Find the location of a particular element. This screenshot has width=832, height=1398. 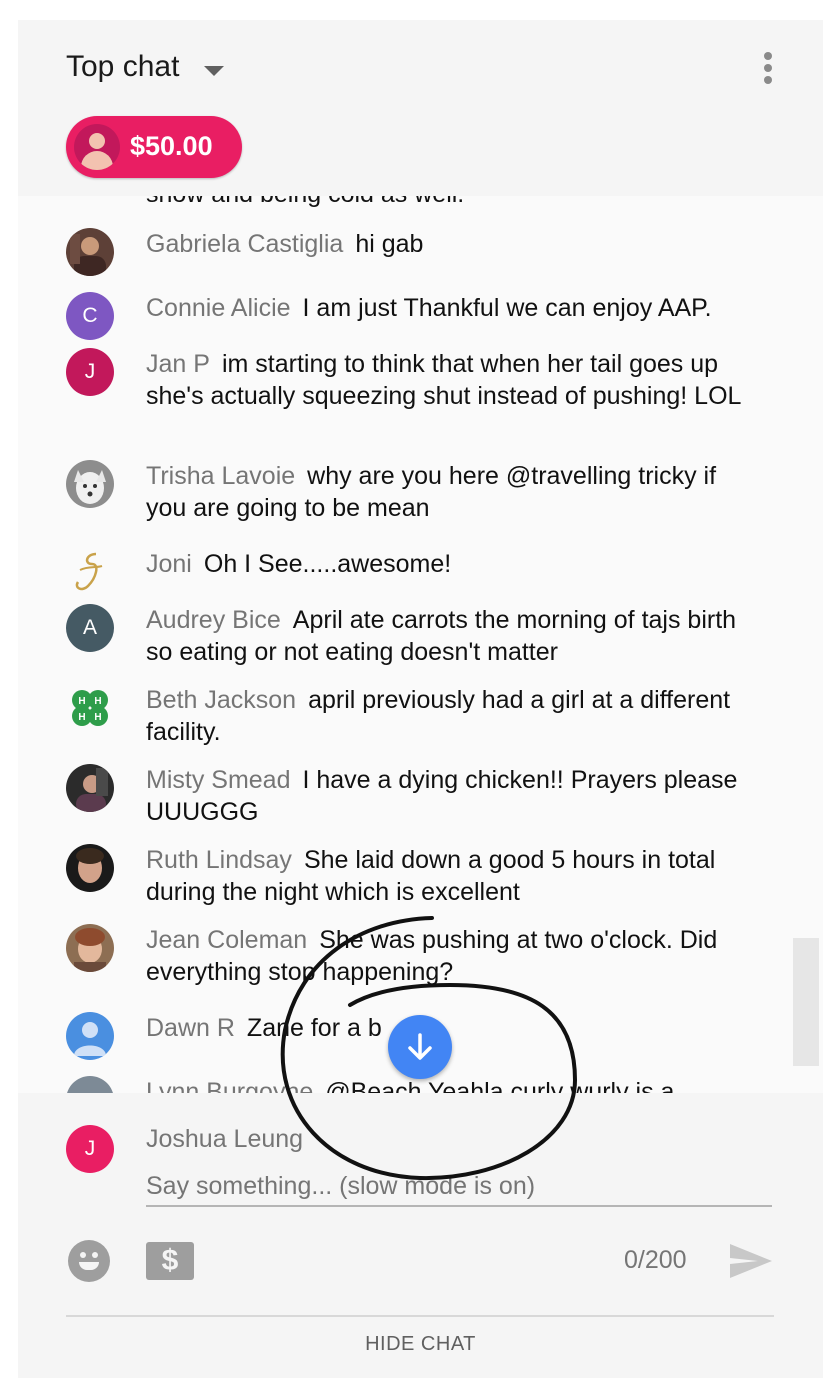

arrow-down-icon is located at coordinates (420, 1046).